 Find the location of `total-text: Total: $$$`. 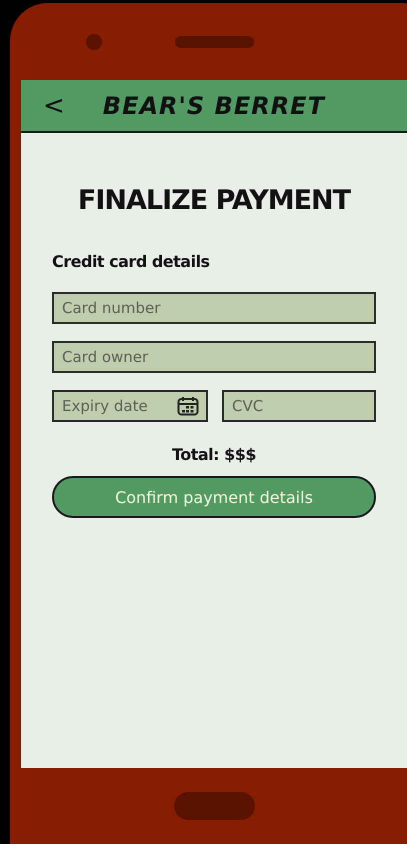

total-text: Total: $$$ is located at coordinates (214, 454).